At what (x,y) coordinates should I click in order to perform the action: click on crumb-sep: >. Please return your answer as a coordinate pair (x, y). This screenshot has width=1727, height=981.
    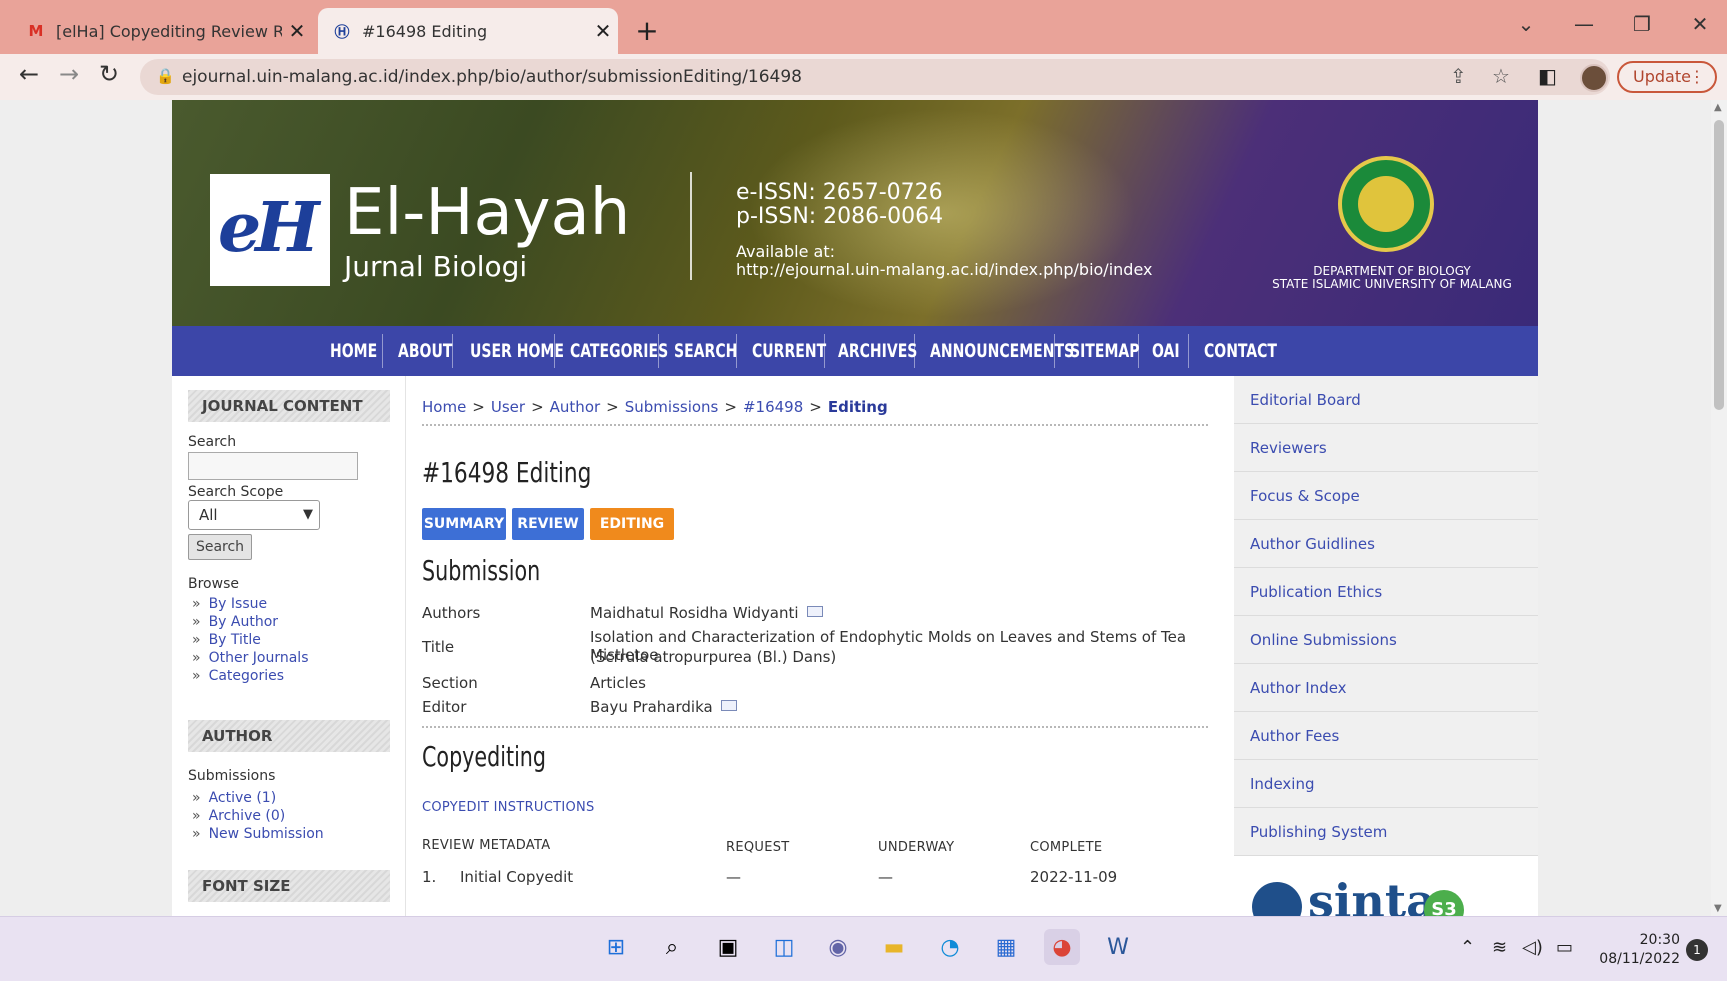
    Looking at the image, I should click on (537, 407).